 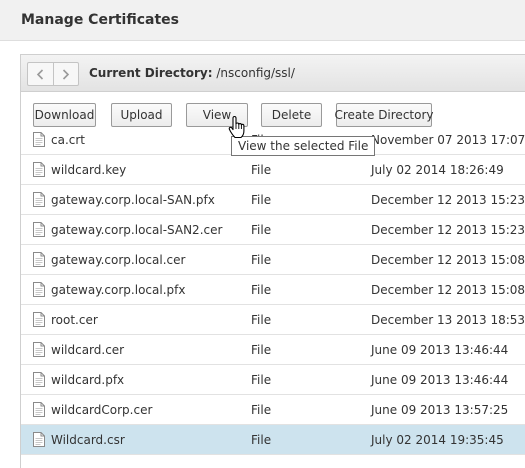 I want to click on delete-button: Delete, so click(x=291, y=115).